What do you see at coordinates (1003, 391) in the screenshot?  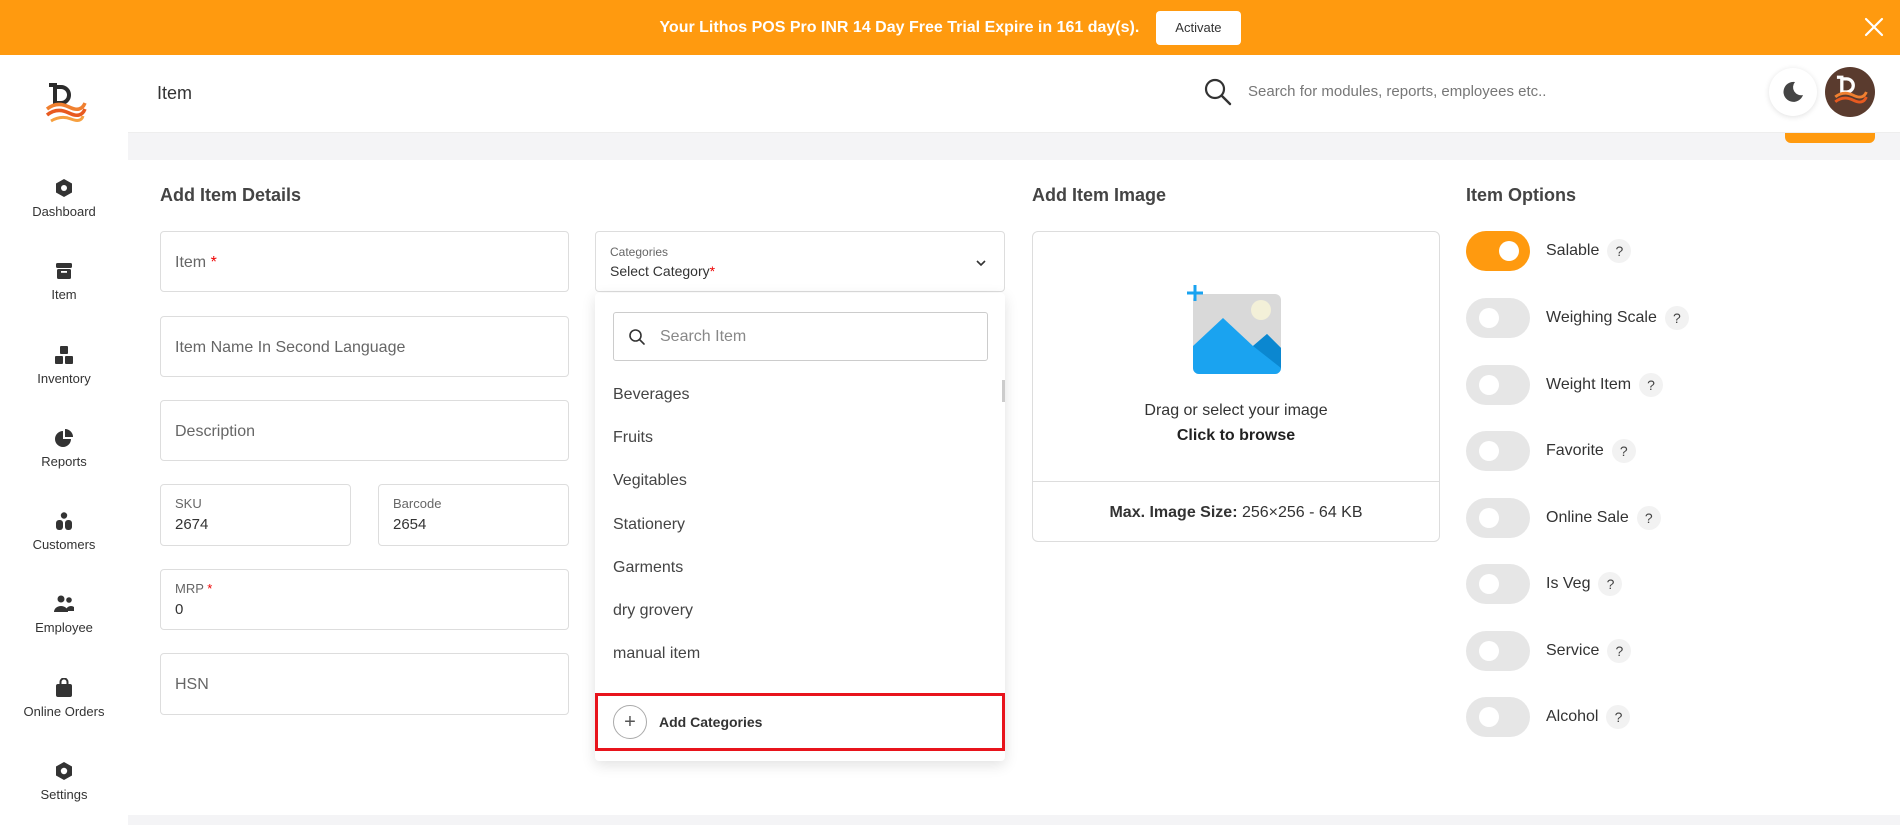 I see `scrollbar` at bounding box center [1003, 391].